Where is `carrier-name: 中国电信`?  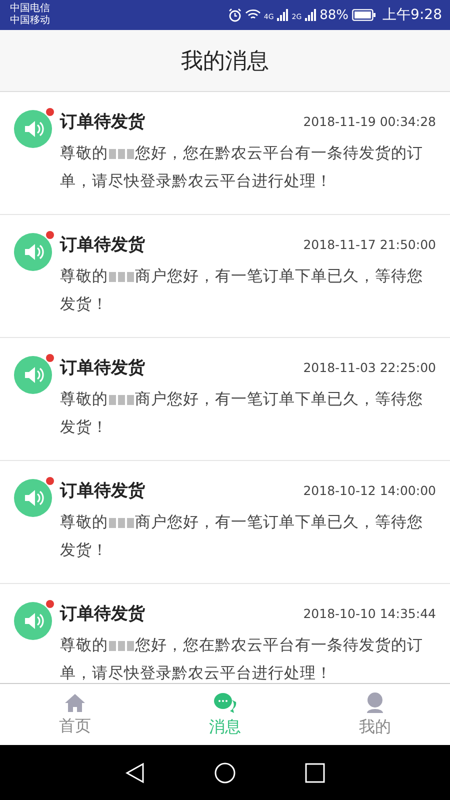 carrier-name: 中国电信 is located at coordinates (30, 8).